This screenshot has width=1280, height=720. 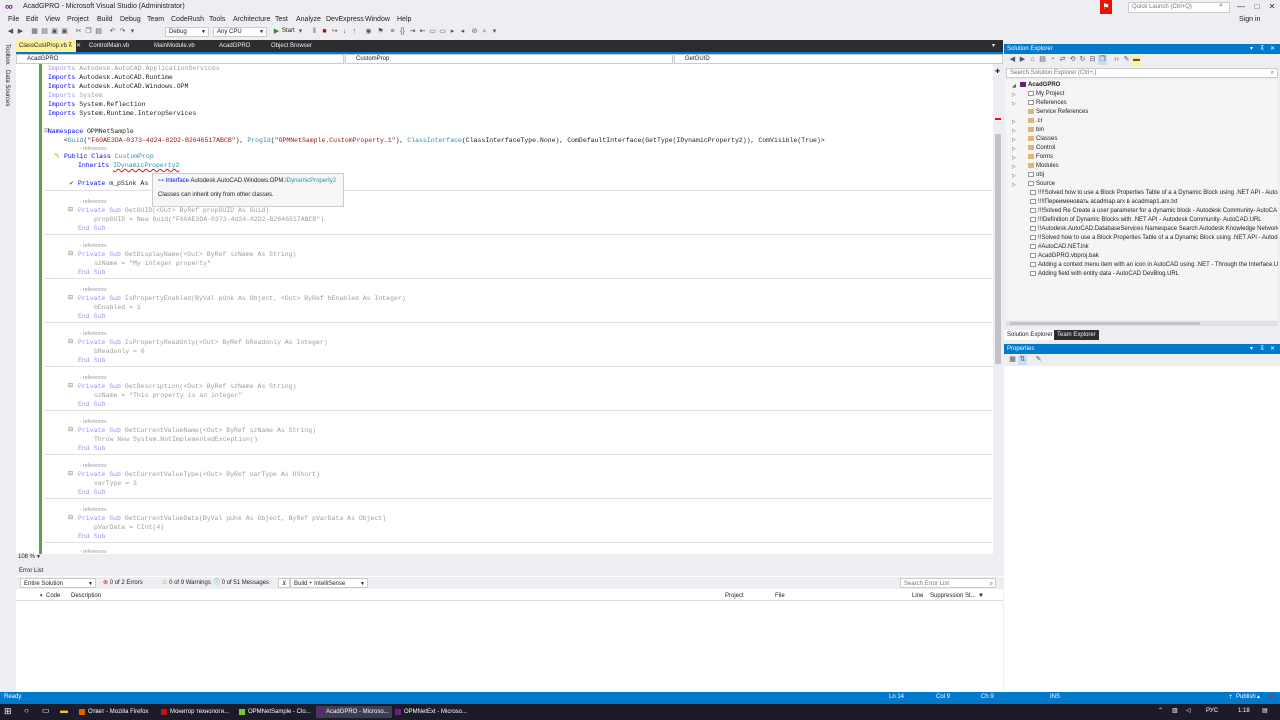 What do you see at coordinates (1014, 86) in the screenshot?
I see `expand-icon: ◢` at bounding box center [1014, 86].